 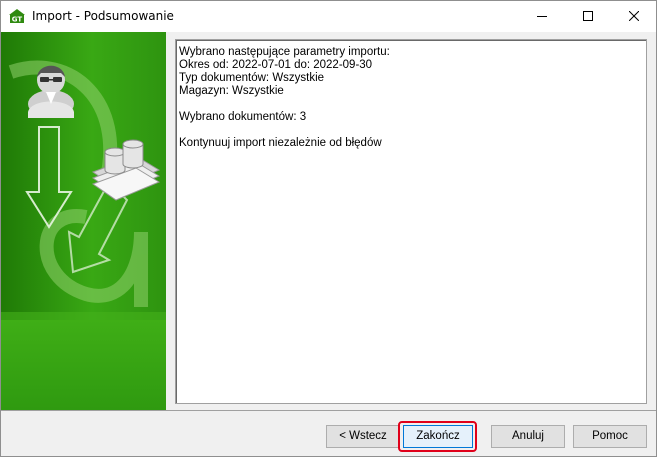 I want to click on summary-line-continue: Kontynuuj import niezależnie od błędów, so click(x=280, y=143).